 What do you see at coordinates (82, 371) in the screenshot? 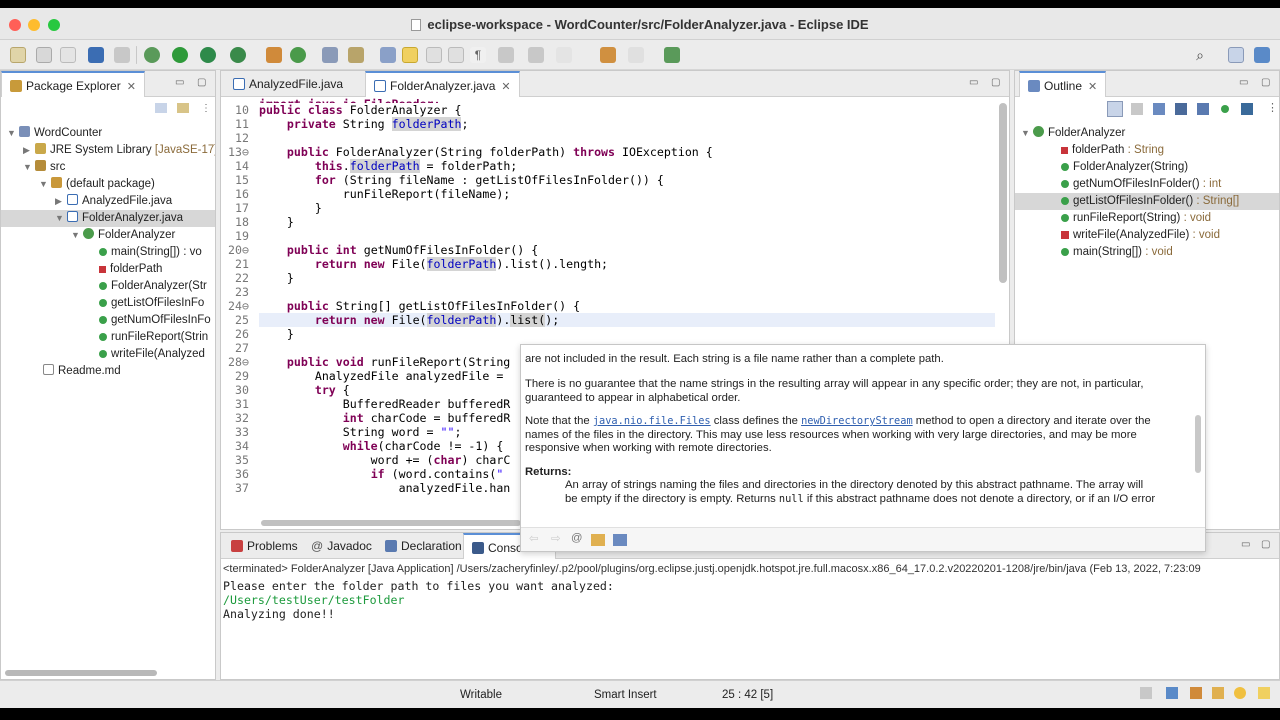
I see `tree-item-readme: Readme.md` at bounding box center [82, 371].